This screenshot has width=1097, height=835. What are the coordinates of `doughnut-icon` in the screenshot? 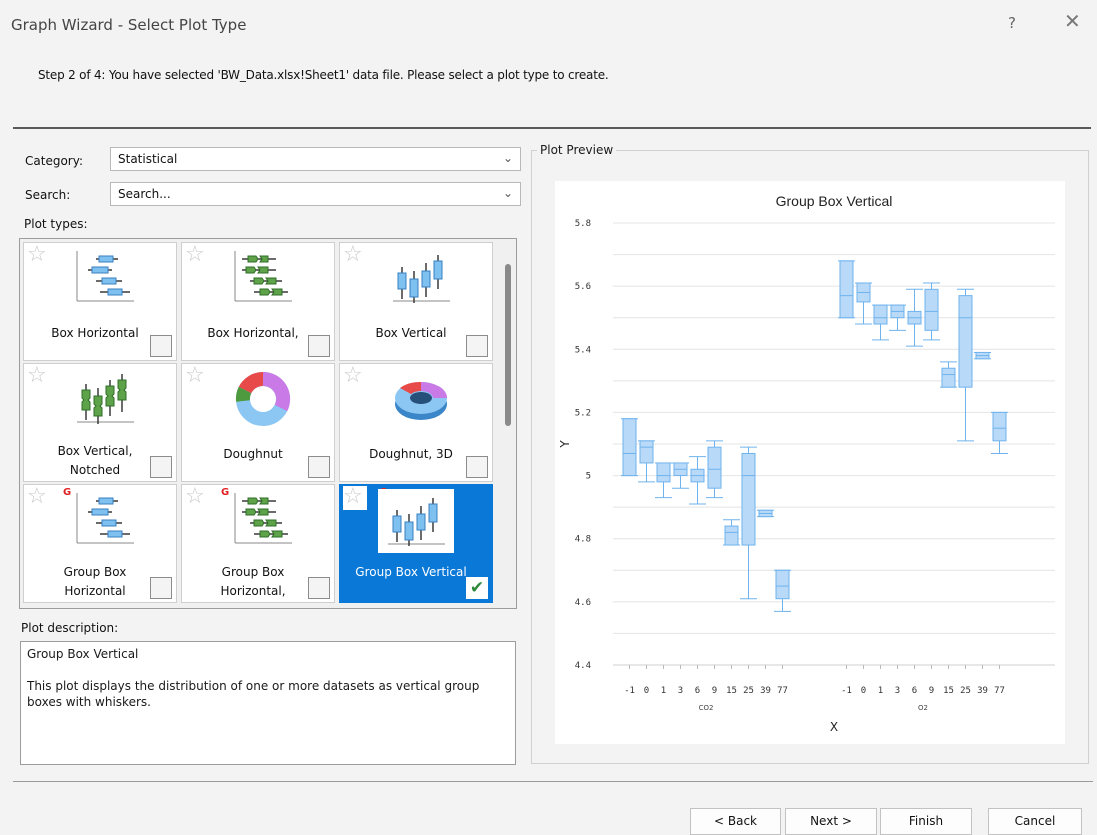 It's located at (263, 398).